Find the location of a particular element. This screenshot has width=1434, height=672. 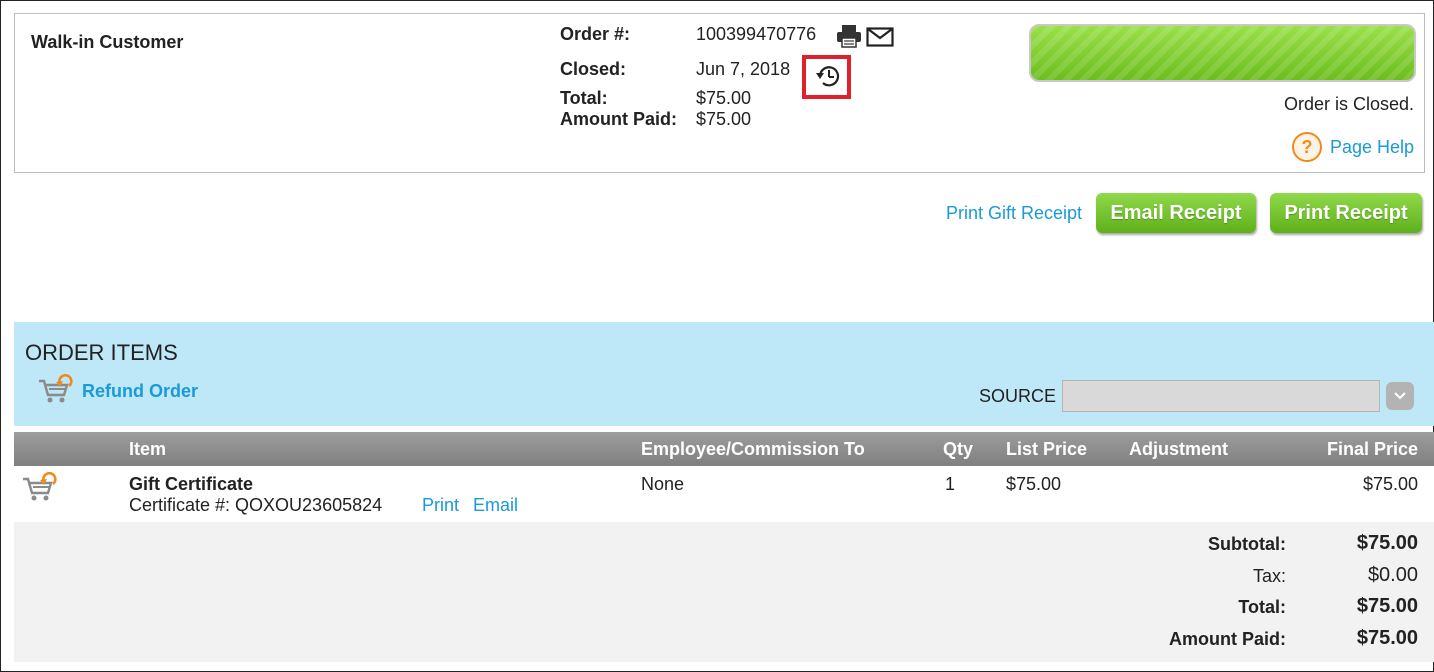

source-filter: SOURCE is located at coordinates (1196, 396).